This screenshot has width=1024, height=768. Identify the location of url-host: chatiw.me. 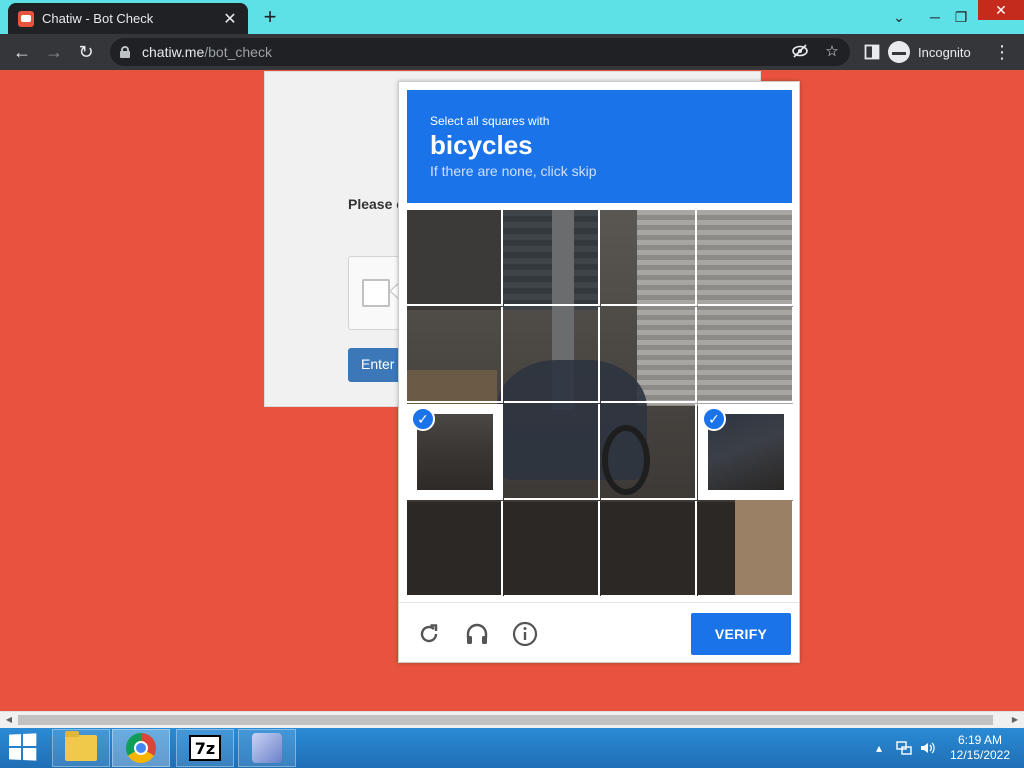
(173, 52).